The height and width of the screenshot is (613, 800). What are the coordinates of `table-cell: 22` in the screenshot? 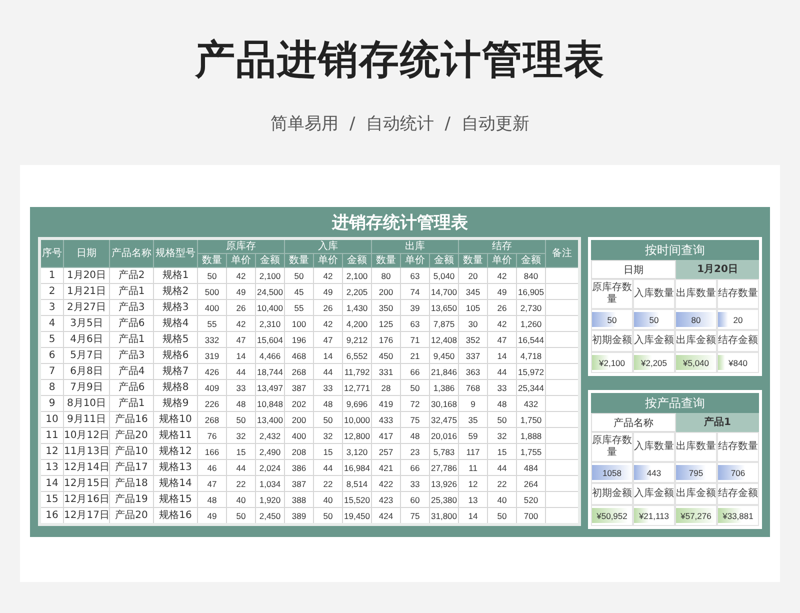 It's located at (241, 484).